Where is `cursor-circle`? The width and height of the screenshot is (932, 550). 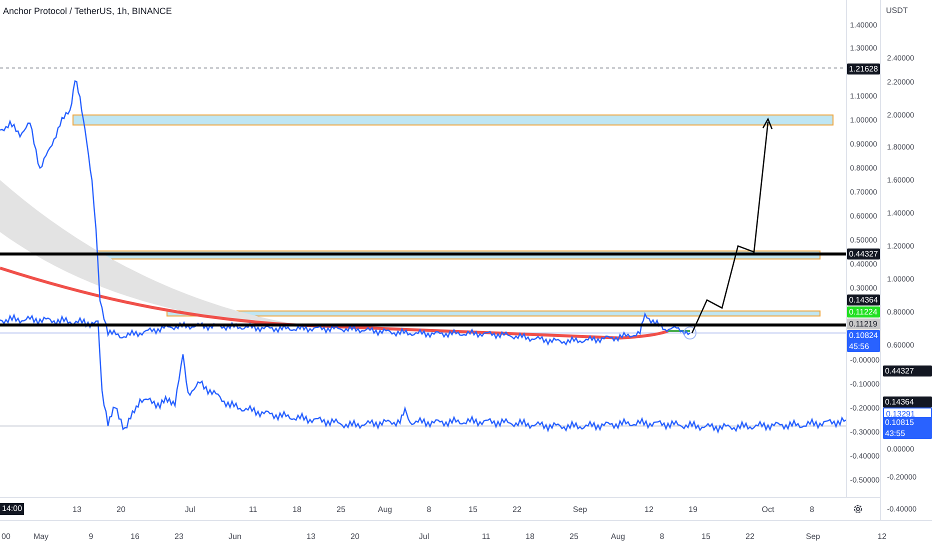 cursor-circle is located at coordinates (690, 333).